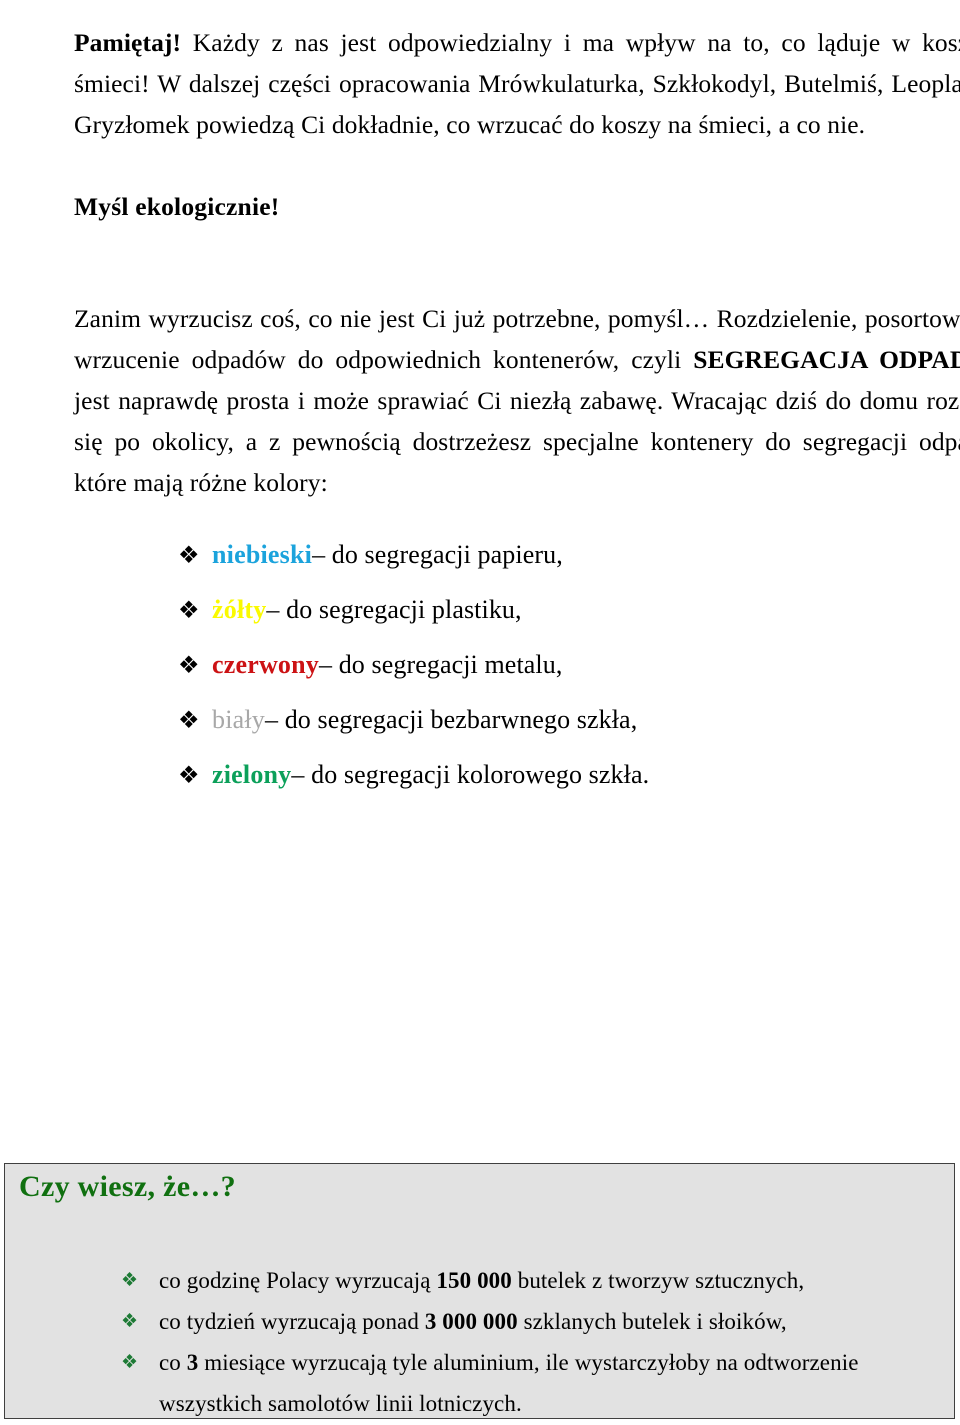 Image resolution: width=960 pixels, height=1425 pixels. Describe the element at coordinates (252, 774) in the screenshot. I see `color-keyword-zielony: zielony` at that location.